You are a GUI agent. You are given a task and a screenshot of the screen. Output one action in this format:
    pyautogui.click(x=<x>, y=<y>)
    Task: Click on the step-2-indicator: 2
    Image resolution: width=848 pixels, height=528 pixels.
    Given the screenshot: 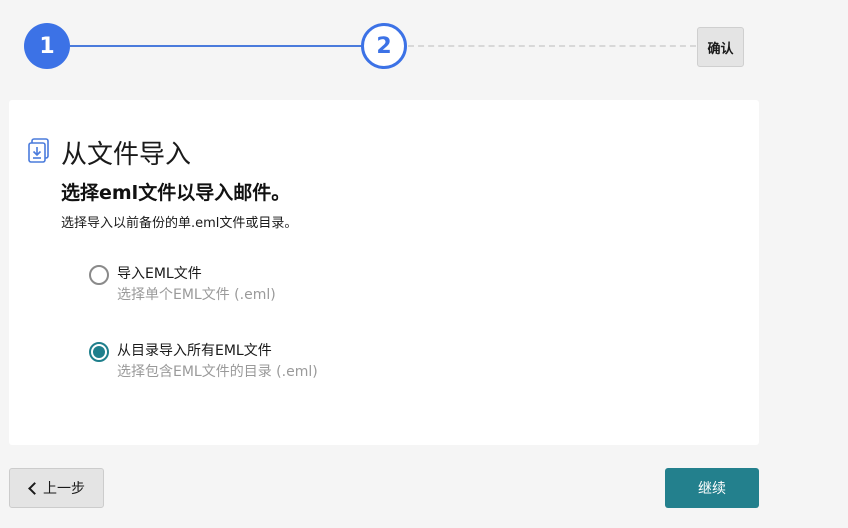 What is the action you would take?
    pyautogui.click(x=384, y=46)
    